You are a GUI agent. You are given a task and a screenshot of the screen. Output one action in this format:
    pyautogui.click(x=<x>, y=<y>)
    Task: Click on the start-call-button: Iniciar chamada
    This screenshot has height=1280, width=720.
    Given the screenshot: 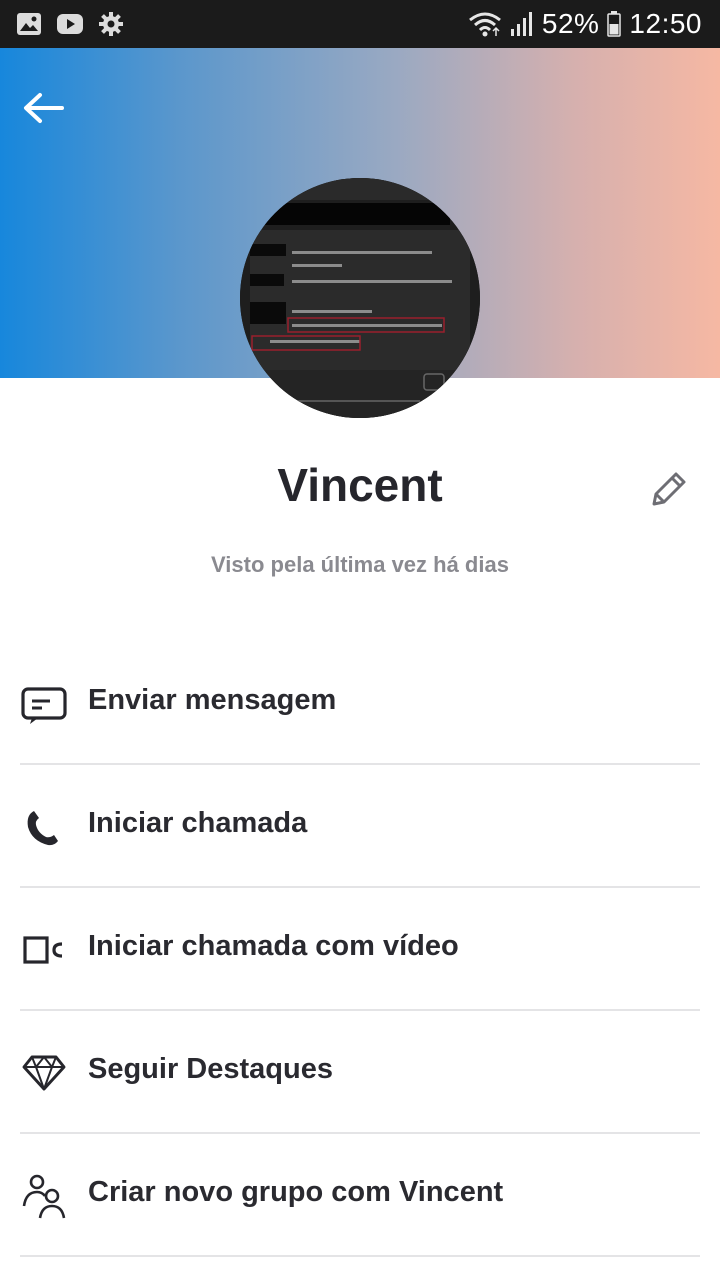 What is the action you would take?
    pyautogui.click(x=360, y=826)
    